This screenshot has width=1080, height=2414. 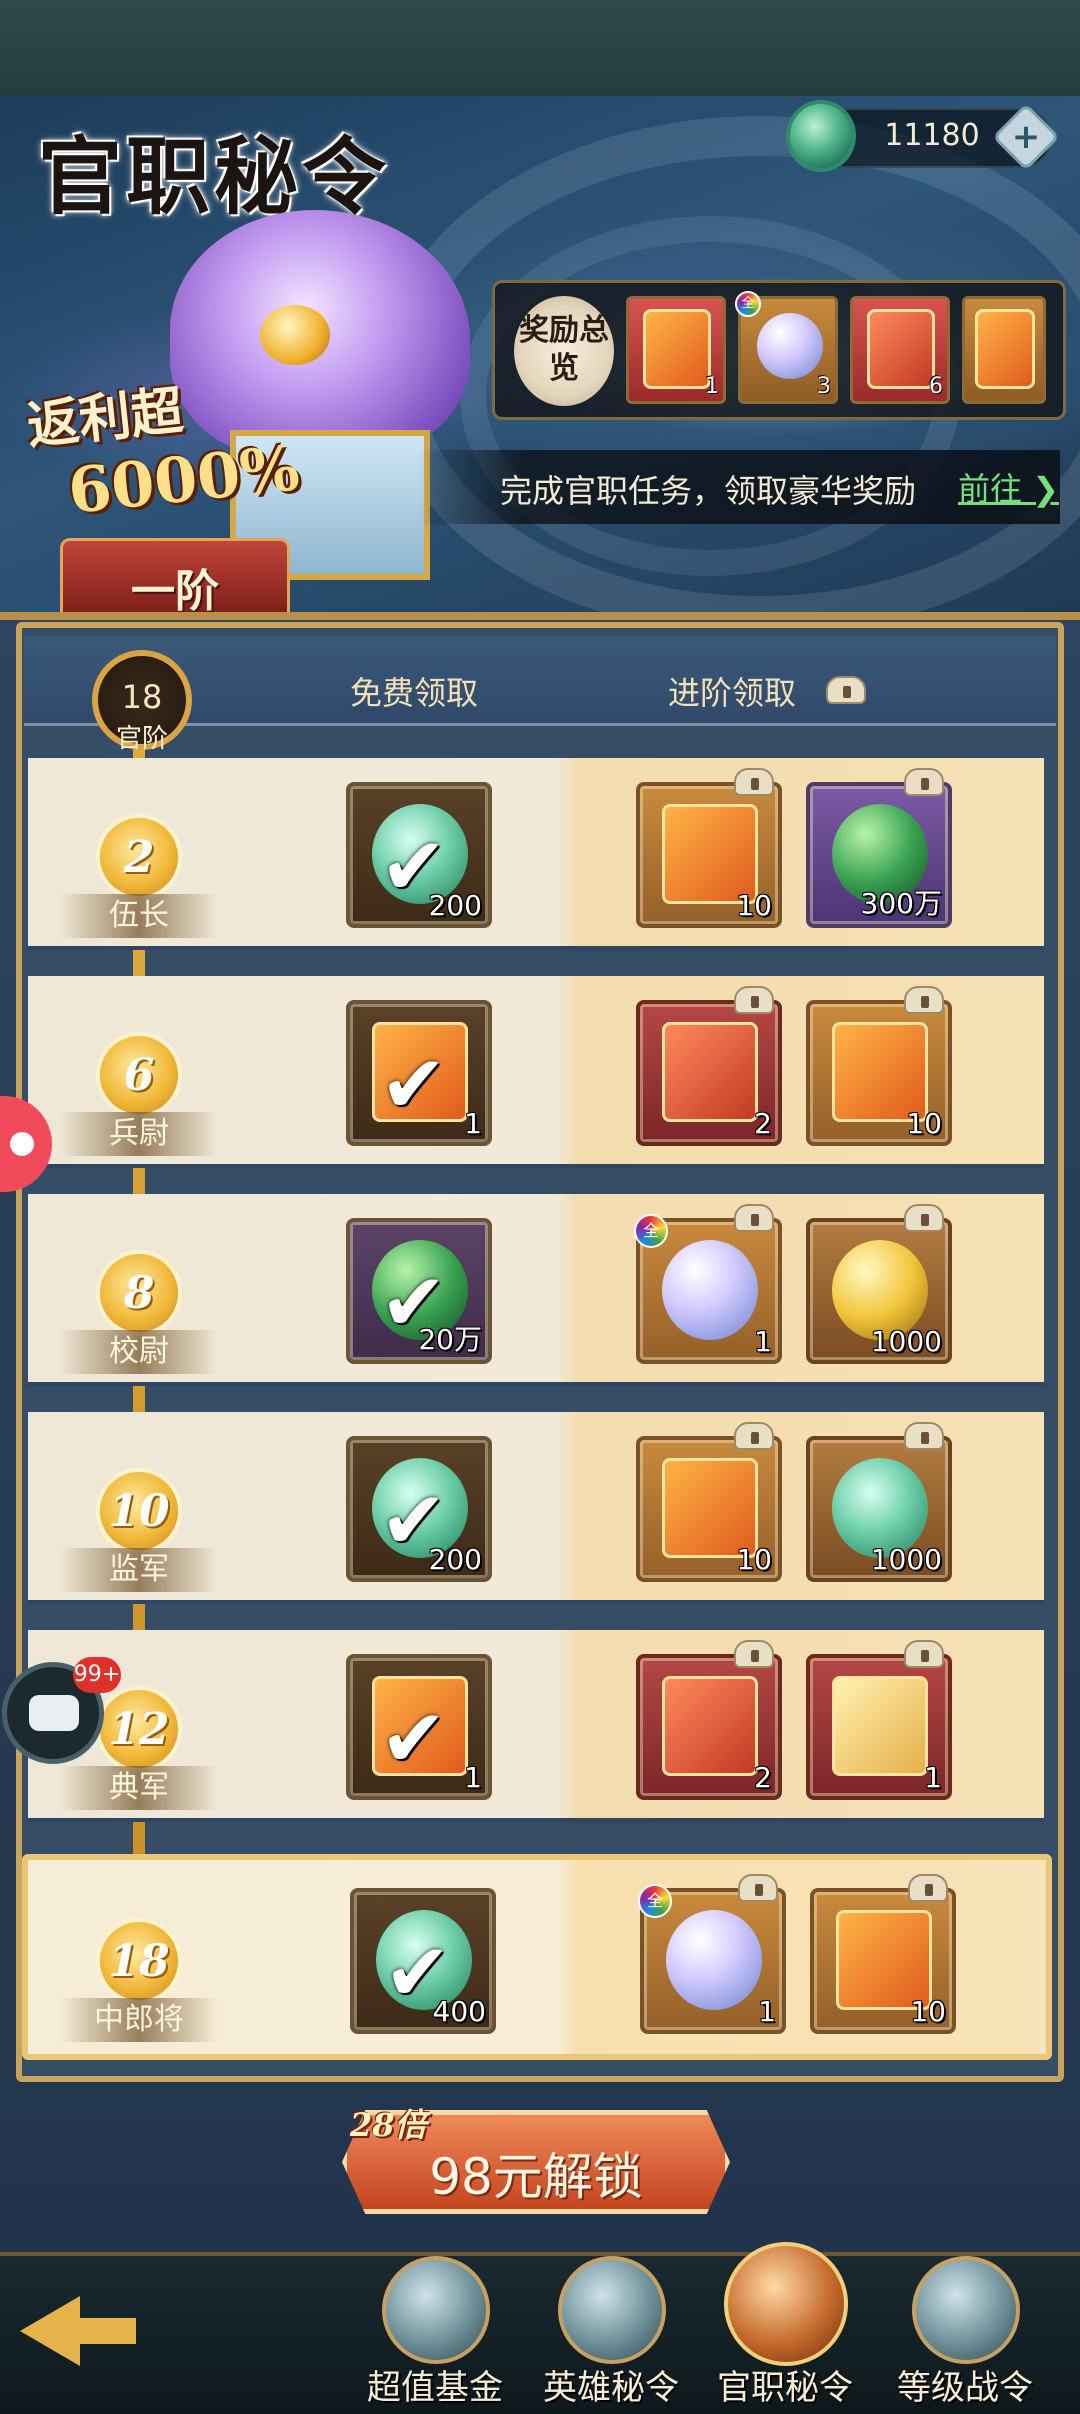 What do you see at coordinates (436, 2310) in the screenshot?
I see `fund-icon` at bounding box center [436, 2310].